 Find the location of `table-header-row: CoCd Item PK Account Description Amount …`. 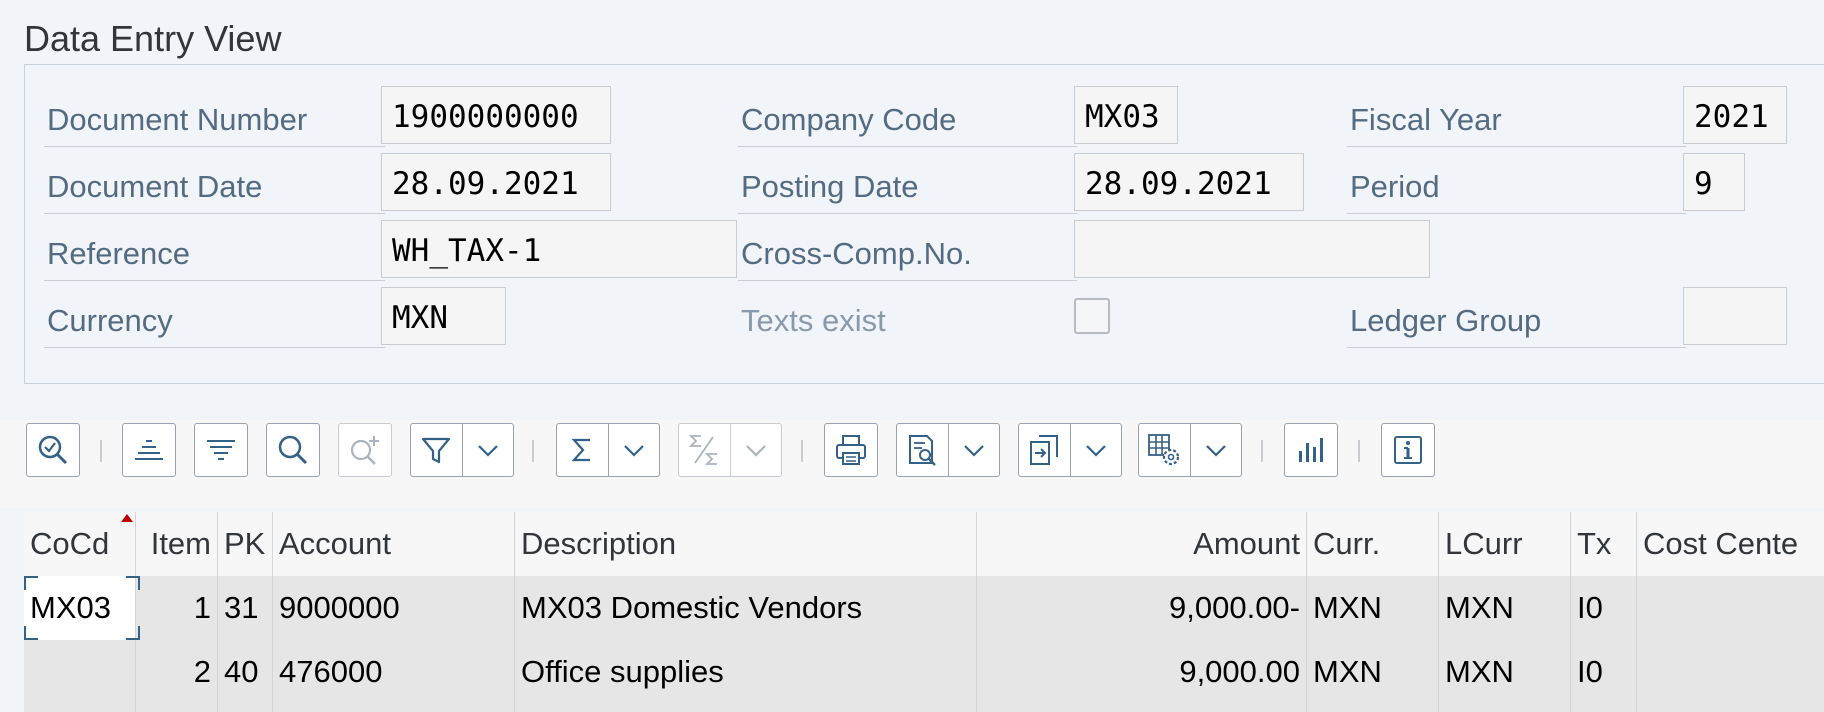

table-header-row: CoCd Item PK Account Description Amount … is located at coordinates (924, 544).